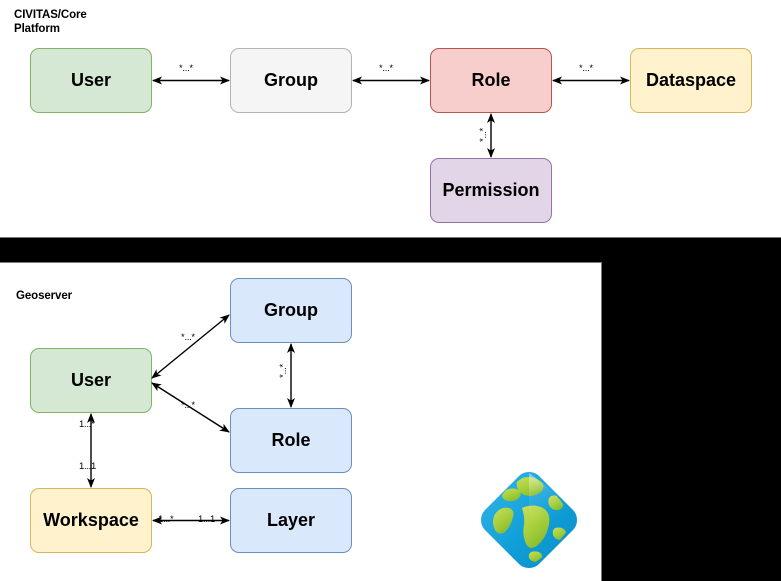 Image resolution: width=781 pixels, height=581 pixels. What do you see at coordinates (691, 80) in the screenshot?
I see `node-dataspace-core: Dataspace` at bounding box center [691, 80].